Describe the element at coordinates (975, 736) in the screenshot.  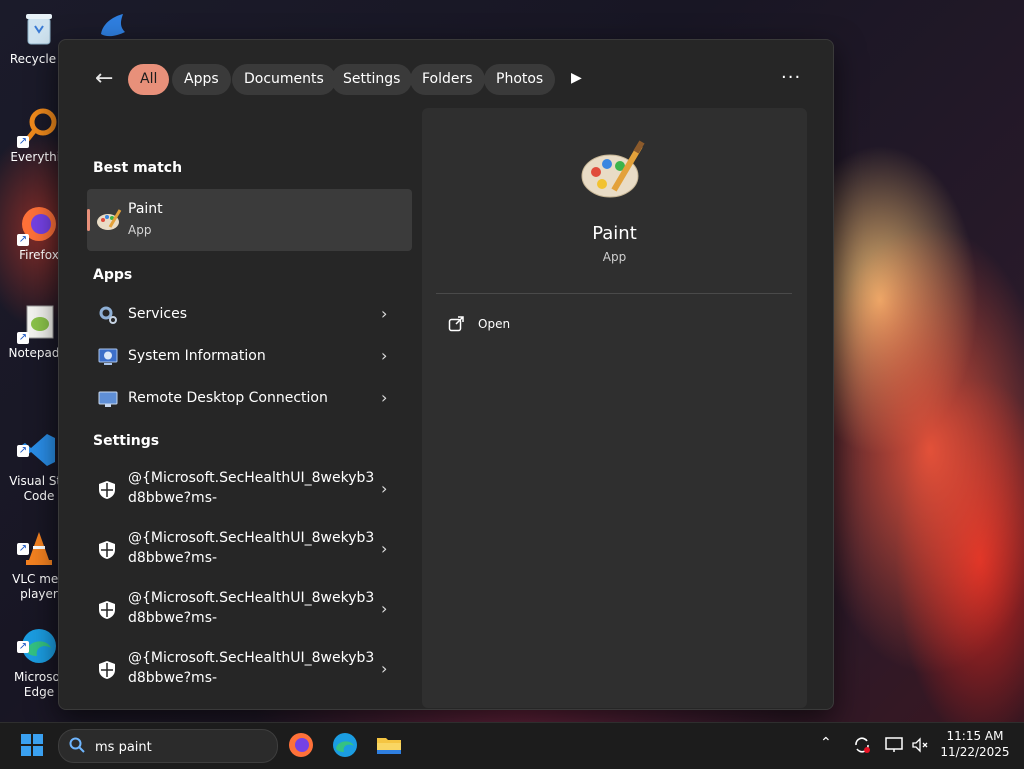
I see `clock-time: 11:15 AM` at that location.